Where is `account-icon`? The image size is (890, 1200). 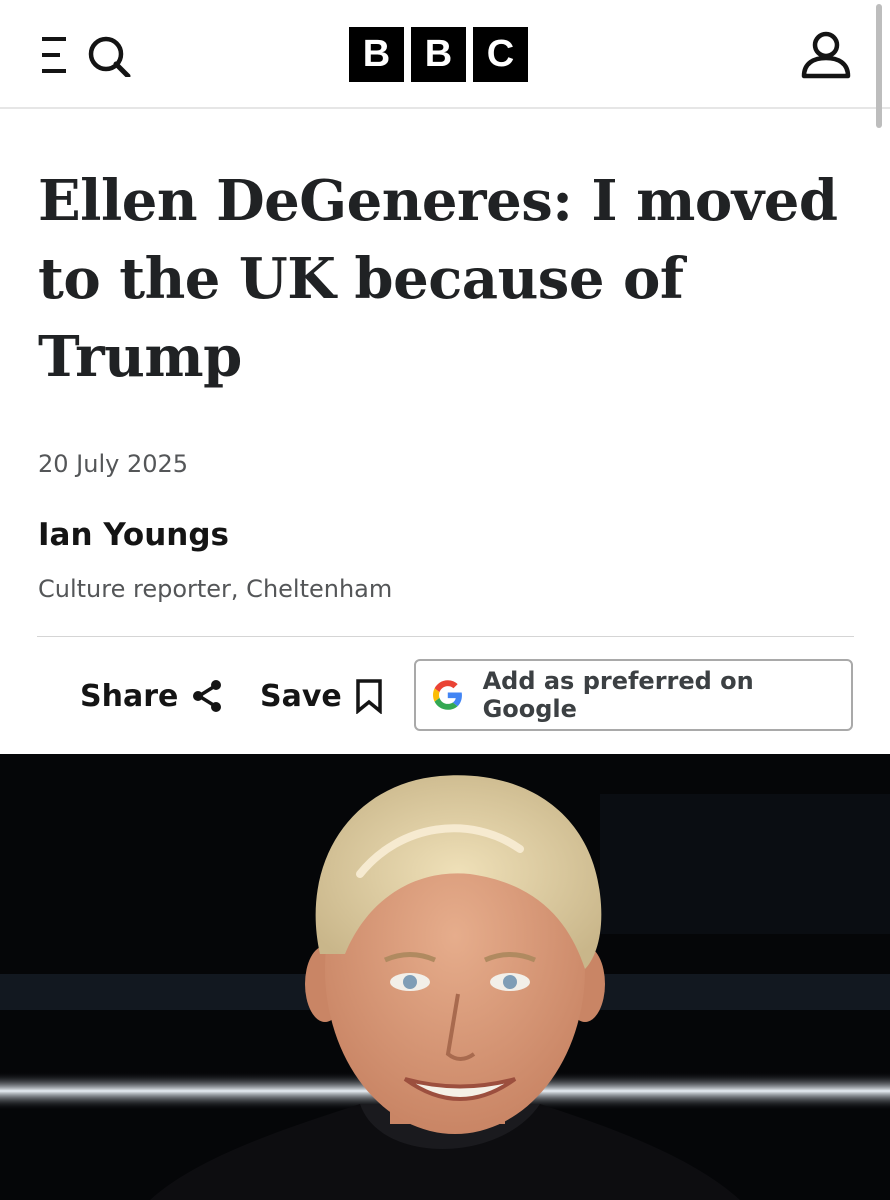 account-icon is located at coordinates (826, 55).